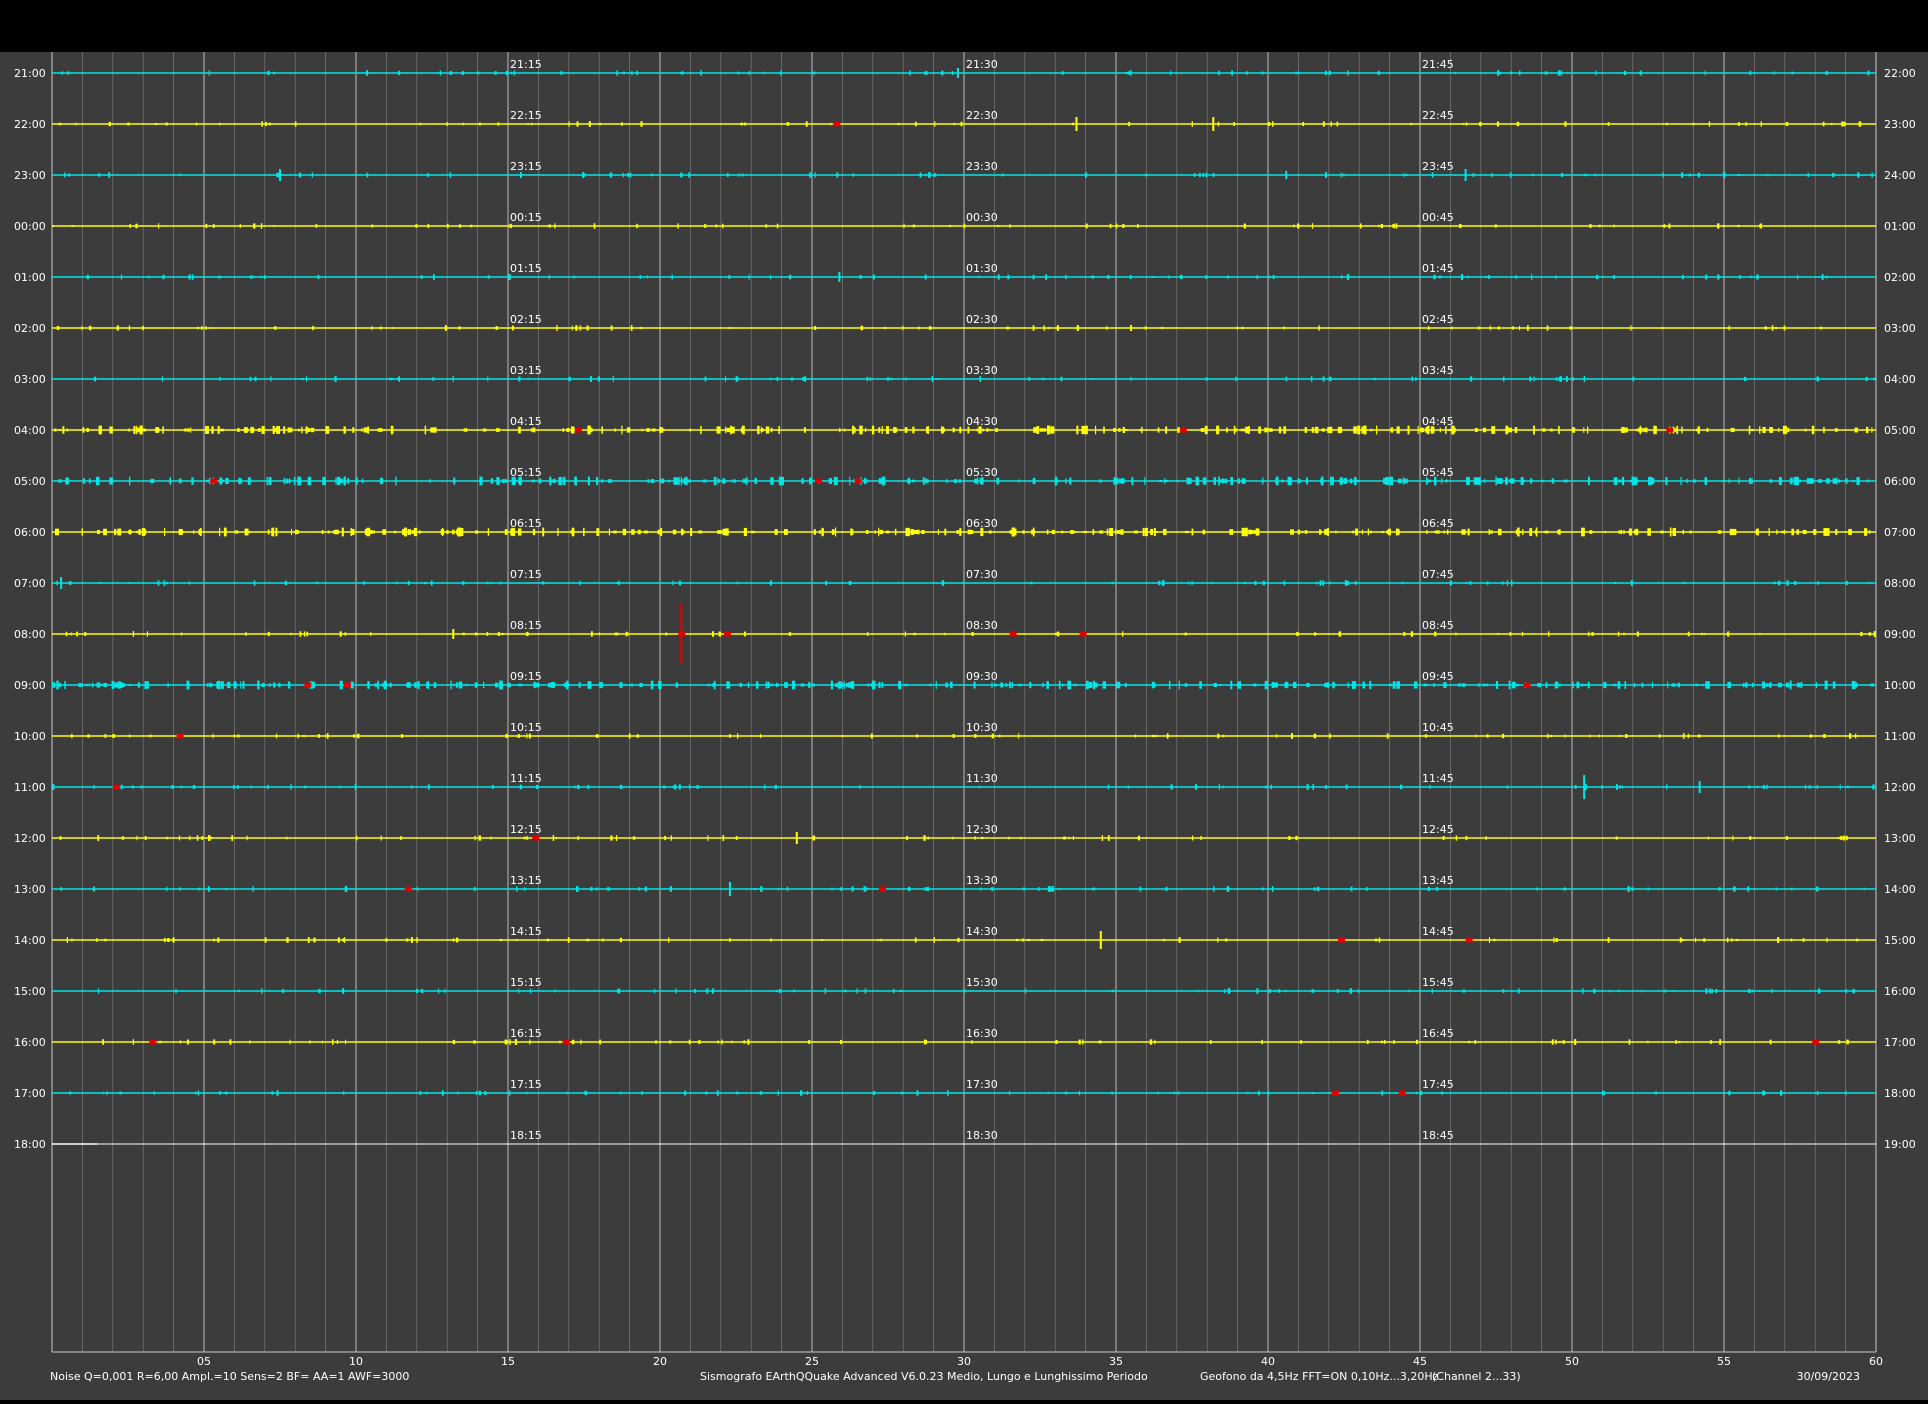  What do you see at coordinates (1438, 523) in the screenshot?
I see `quarter-label-45: 06:45` at bounding box center [1438, 523].